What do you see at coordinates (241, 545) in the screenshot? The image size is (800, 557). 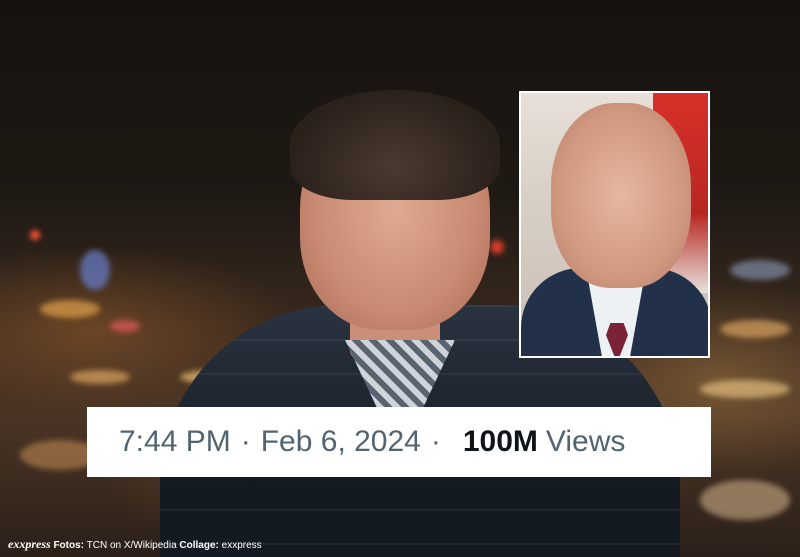 I see `collage-value: exxpress` at bounding box center [241, 545].